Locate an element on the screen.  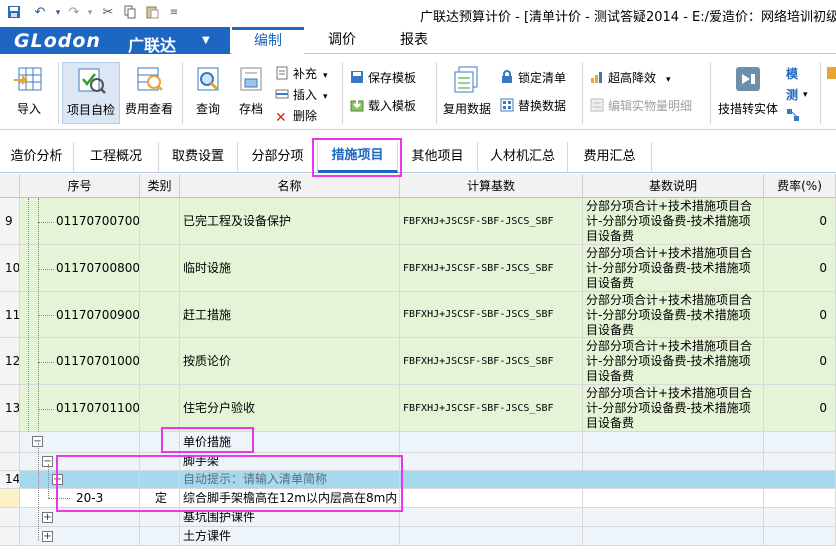
redo-dropdown-icon: ▾ is located at coordinates (90, 13).